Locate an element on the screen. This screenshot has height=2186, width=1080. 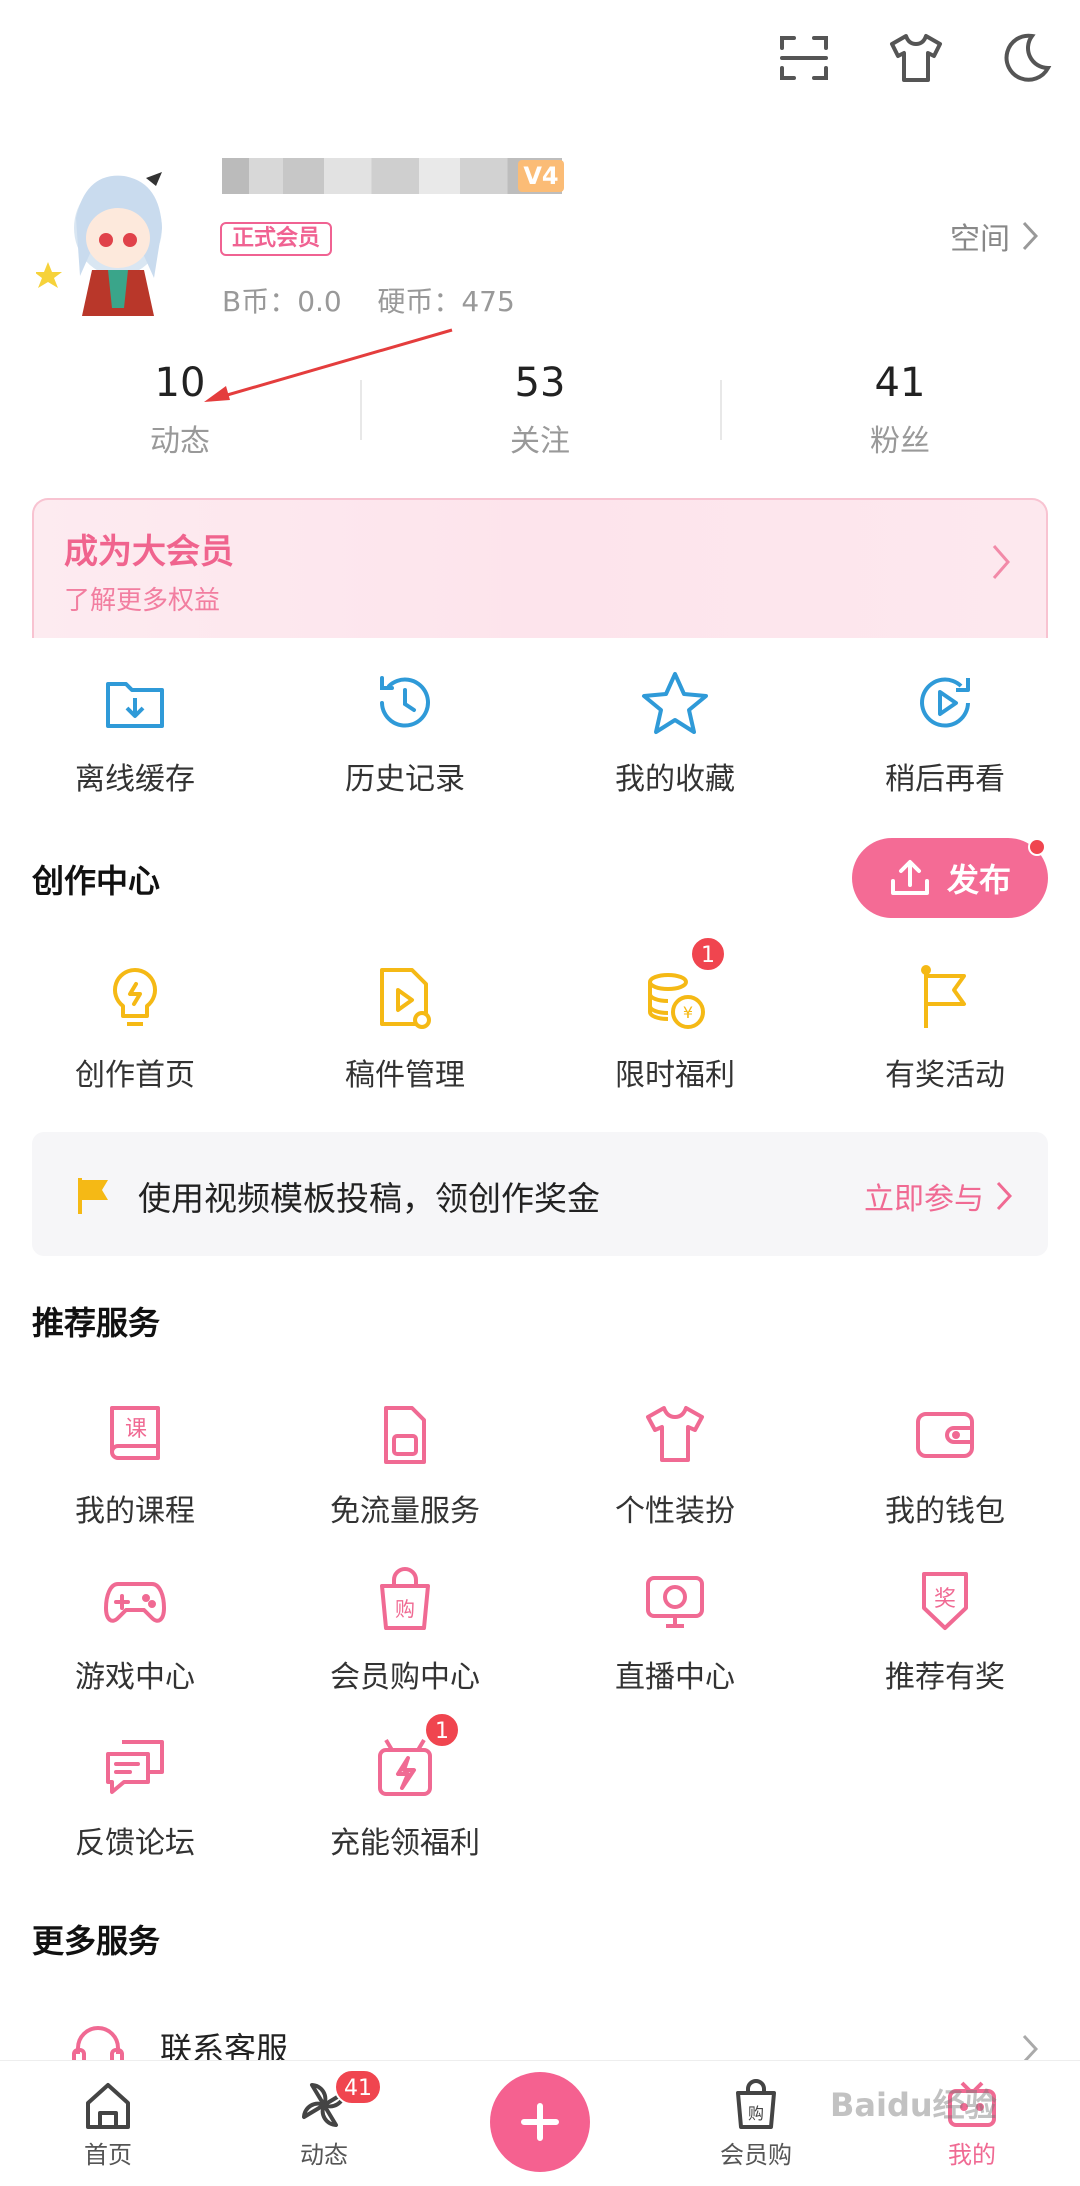
space-link: 空间 is located at coordinates (994, 236).